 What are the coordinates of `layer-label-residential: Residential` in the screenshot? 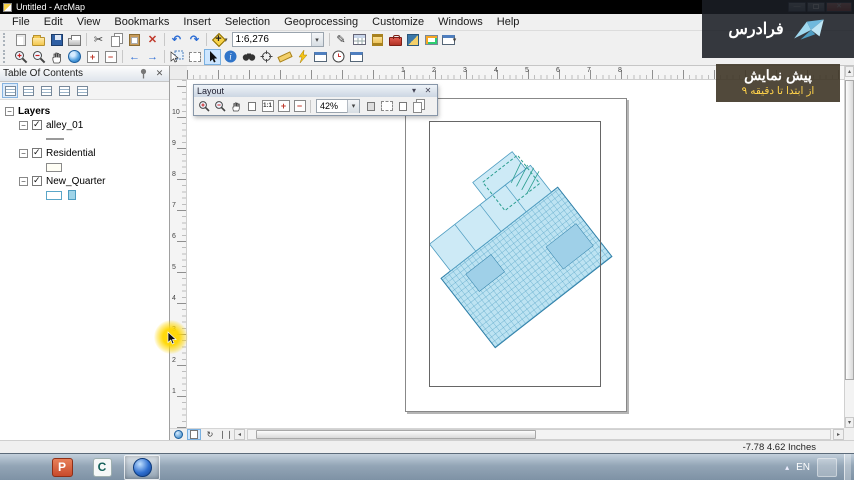 It's located at (70, 153).